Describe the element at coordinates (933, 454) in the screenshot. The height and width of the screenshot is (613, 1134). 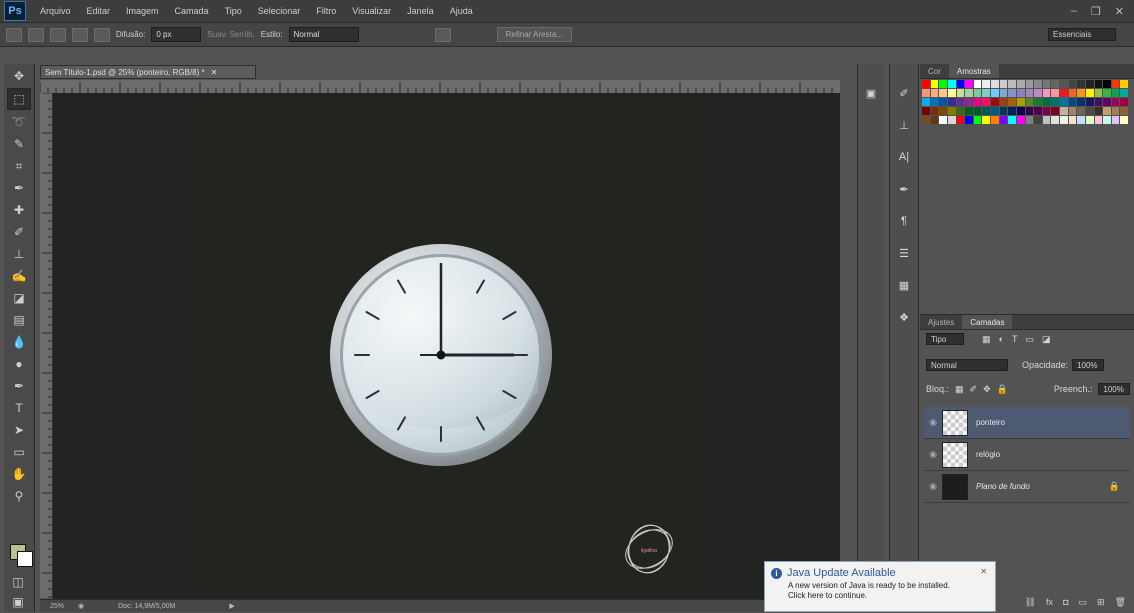
I see `visibility-eye-icon: ◉` at that location.